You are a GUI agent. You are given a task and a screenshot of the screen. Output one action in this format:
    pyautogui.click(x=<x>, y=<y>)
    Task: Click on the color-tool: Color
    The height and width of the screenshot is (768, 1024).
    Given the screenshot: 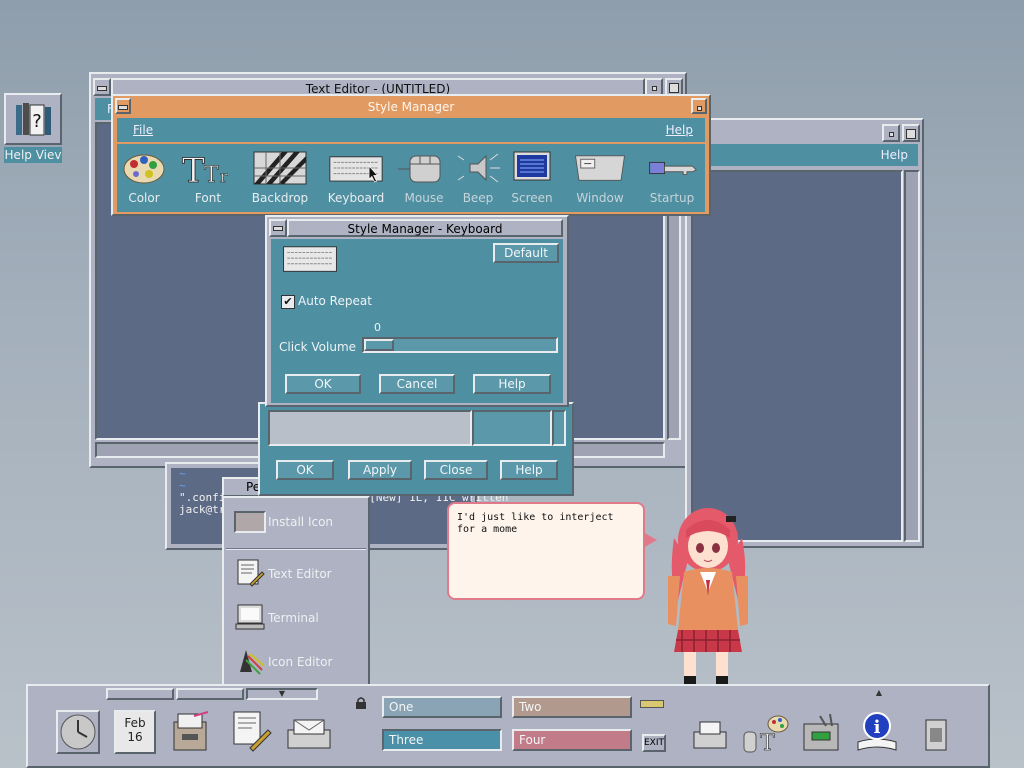 What is the action you would take?
    pyautogui.click(x=144, y=180)
    